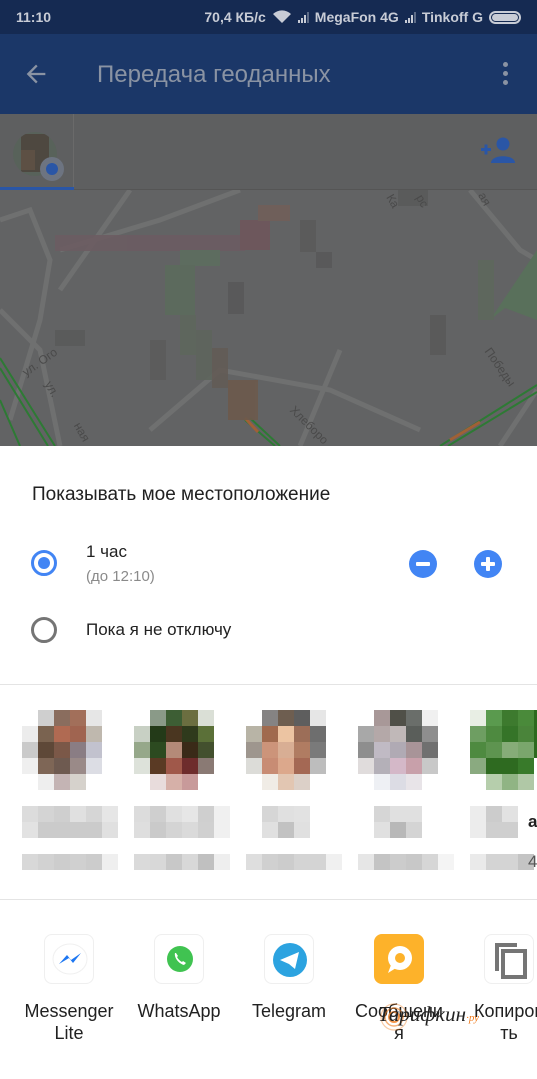  I want to click on contact-name-fragment: а, so click(532, 821).